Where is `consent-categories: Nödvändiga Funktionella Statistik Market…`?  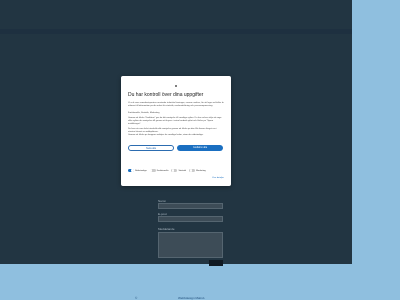
consent-categories: Nödvändiga Funktionella Statistik Market… is located at coordinates (176, 170).